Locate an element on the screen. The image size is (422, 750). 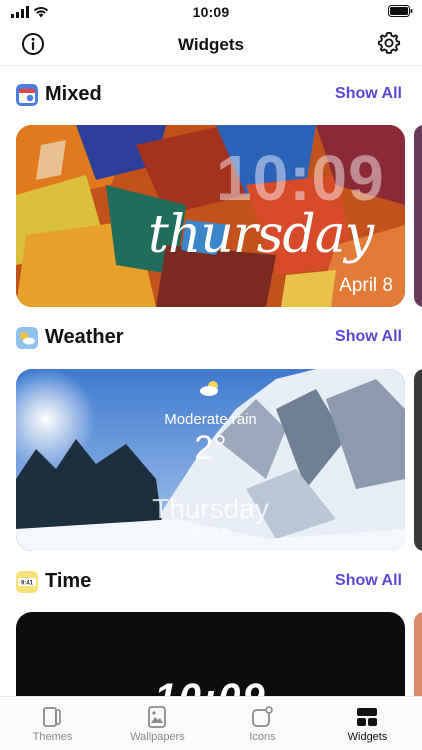
section-header-weather: Weather Show All is located at coordinates (211, 339).